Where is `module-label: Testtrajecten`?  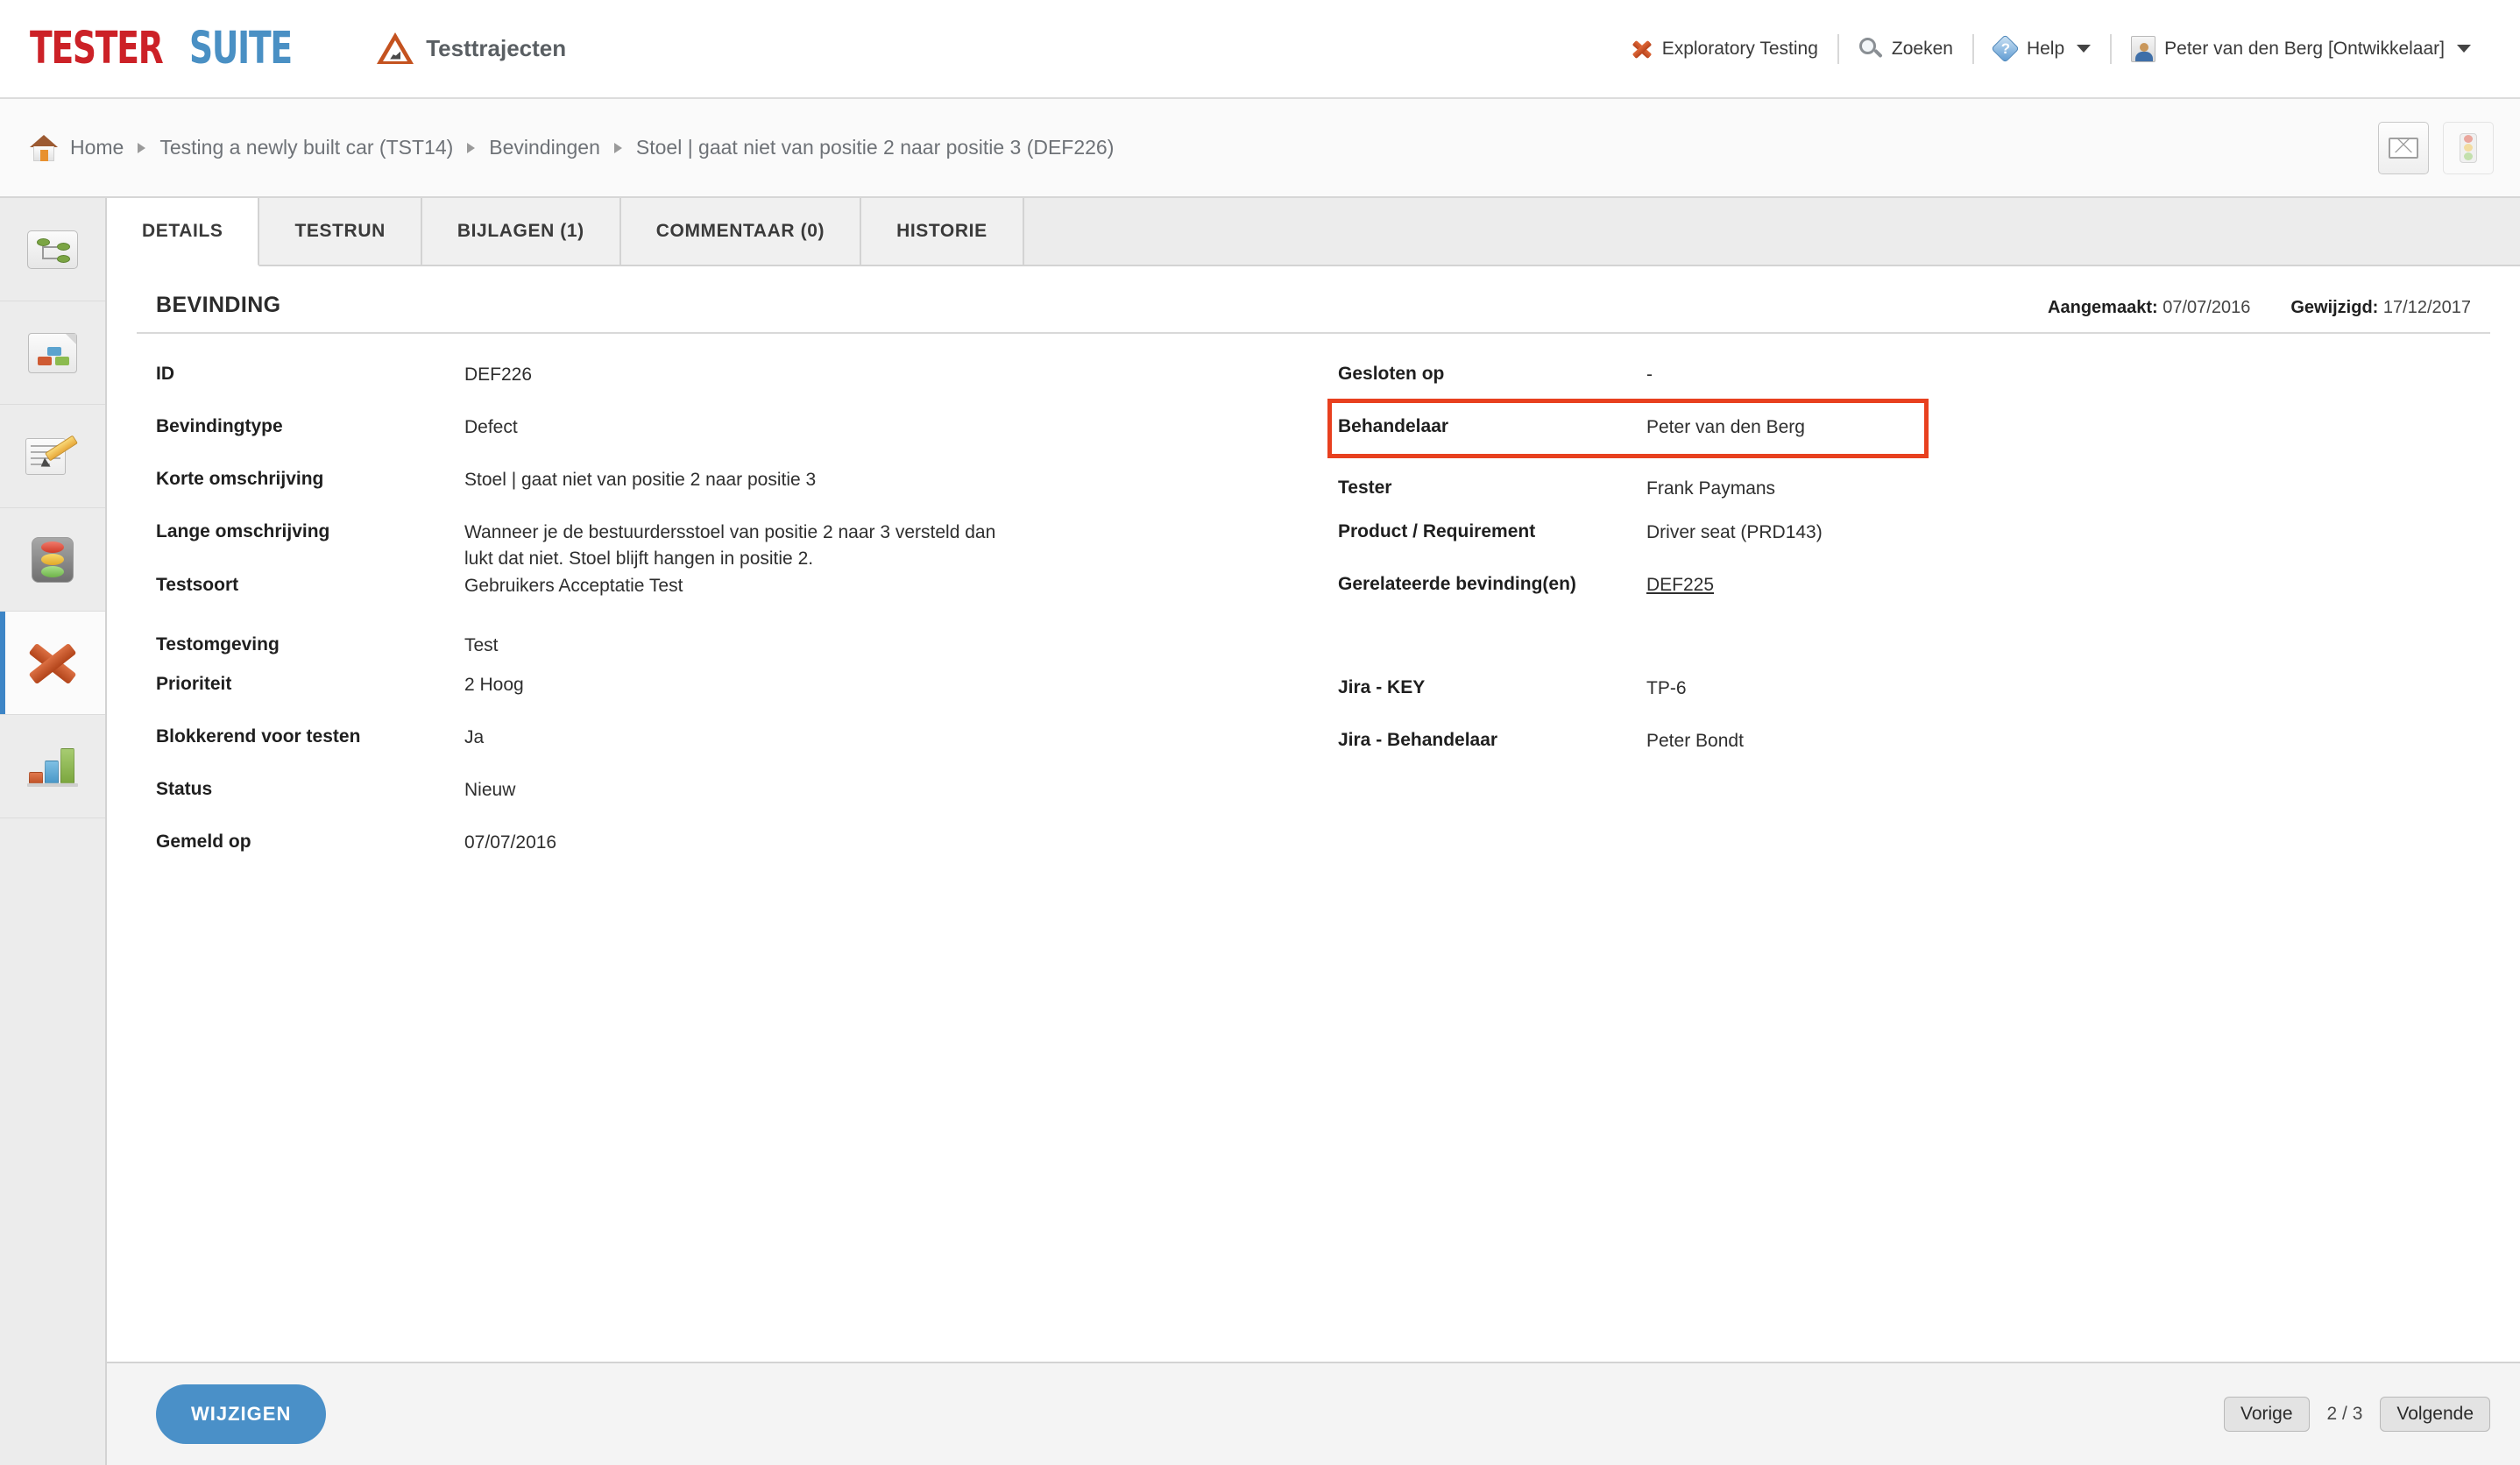 module-label: Testtrajecten is located at coordinates (496, 48).